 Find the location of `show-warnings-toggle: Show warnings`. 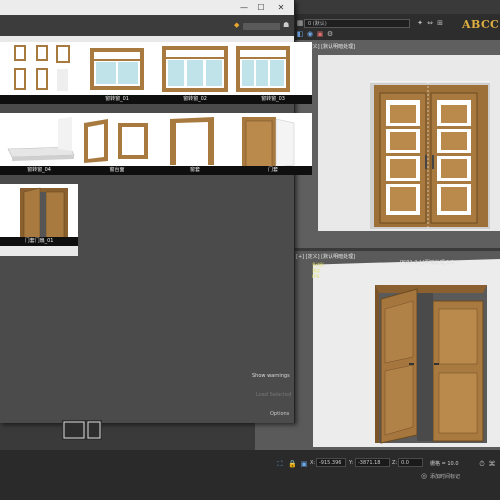

show-warnings-toggle: Show warnings is located at coordinates (271, 376).